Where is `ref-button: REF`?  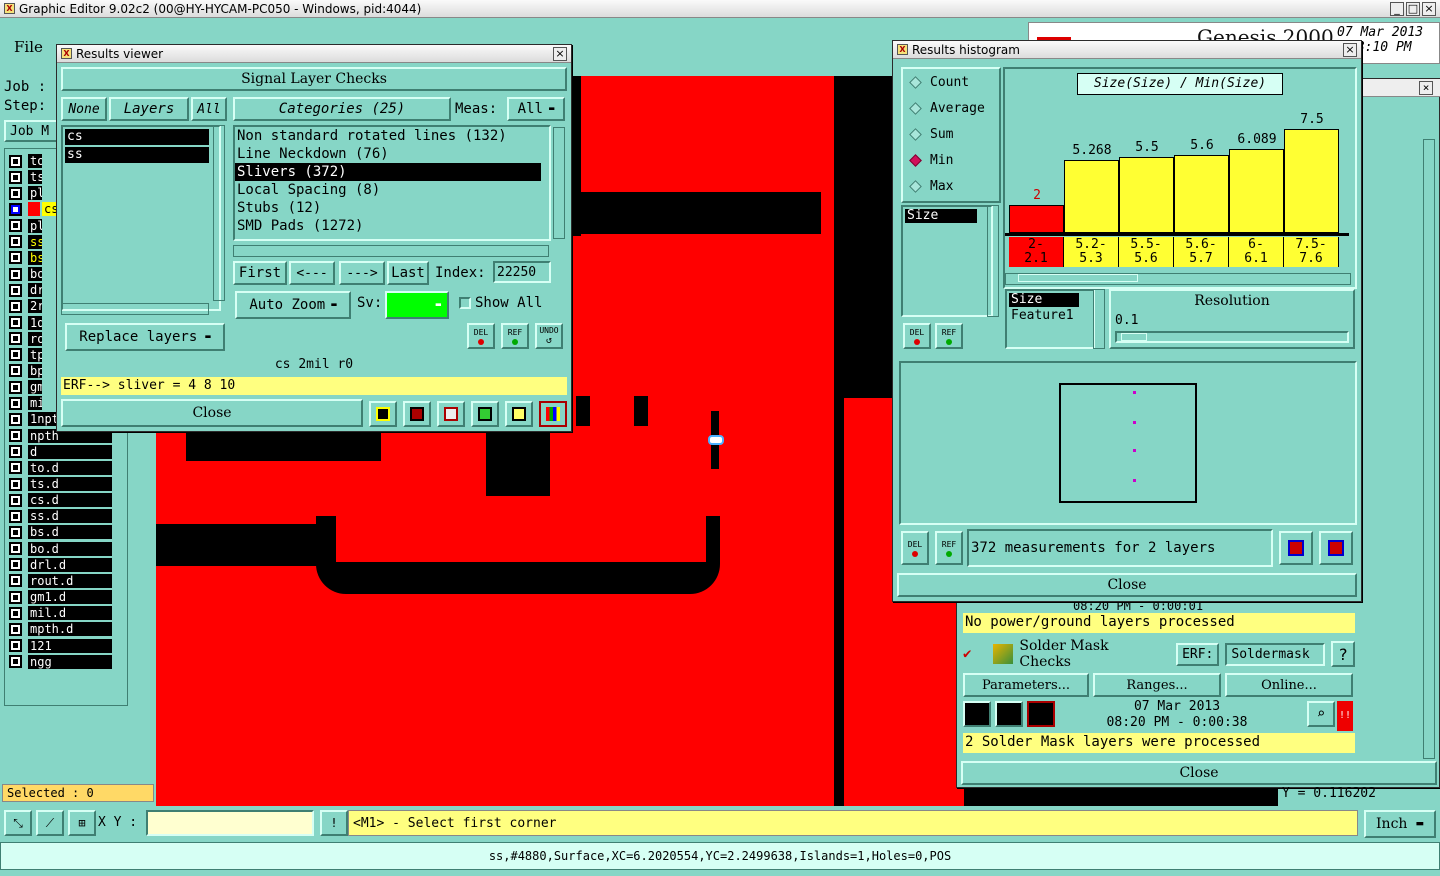 ref-button: REF is located at coordinates (515, 336).